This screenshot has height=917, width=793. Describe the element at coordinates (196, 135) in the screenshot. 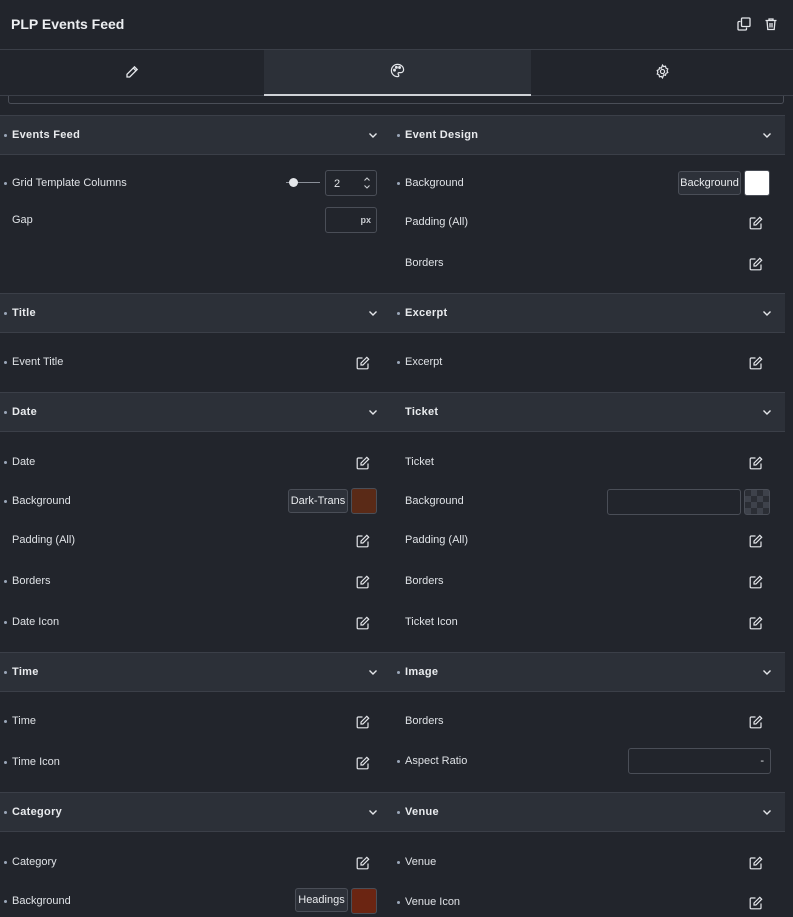

I see `section-events-feed: Events Feed` at that location.